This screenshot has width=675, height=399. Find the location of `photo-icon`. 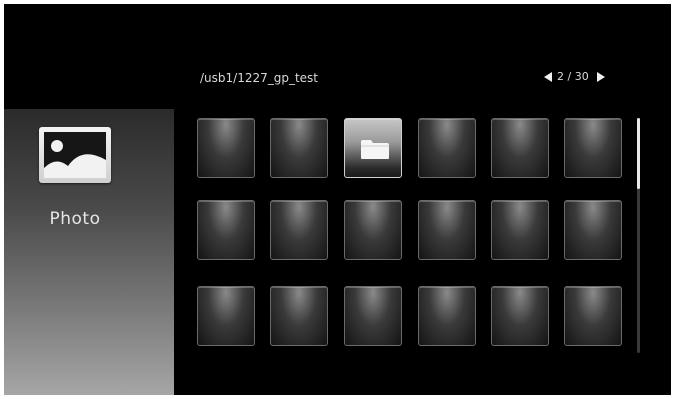

photo-icon is located at coordinates (75, 155).